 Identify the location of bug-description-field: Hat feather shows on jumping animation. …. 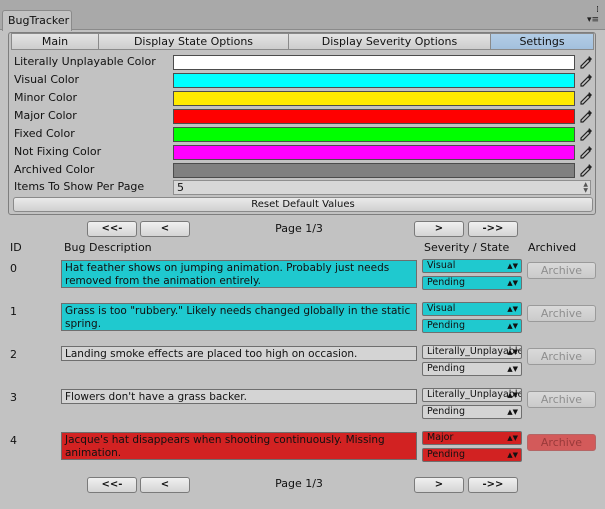
(239, 274).